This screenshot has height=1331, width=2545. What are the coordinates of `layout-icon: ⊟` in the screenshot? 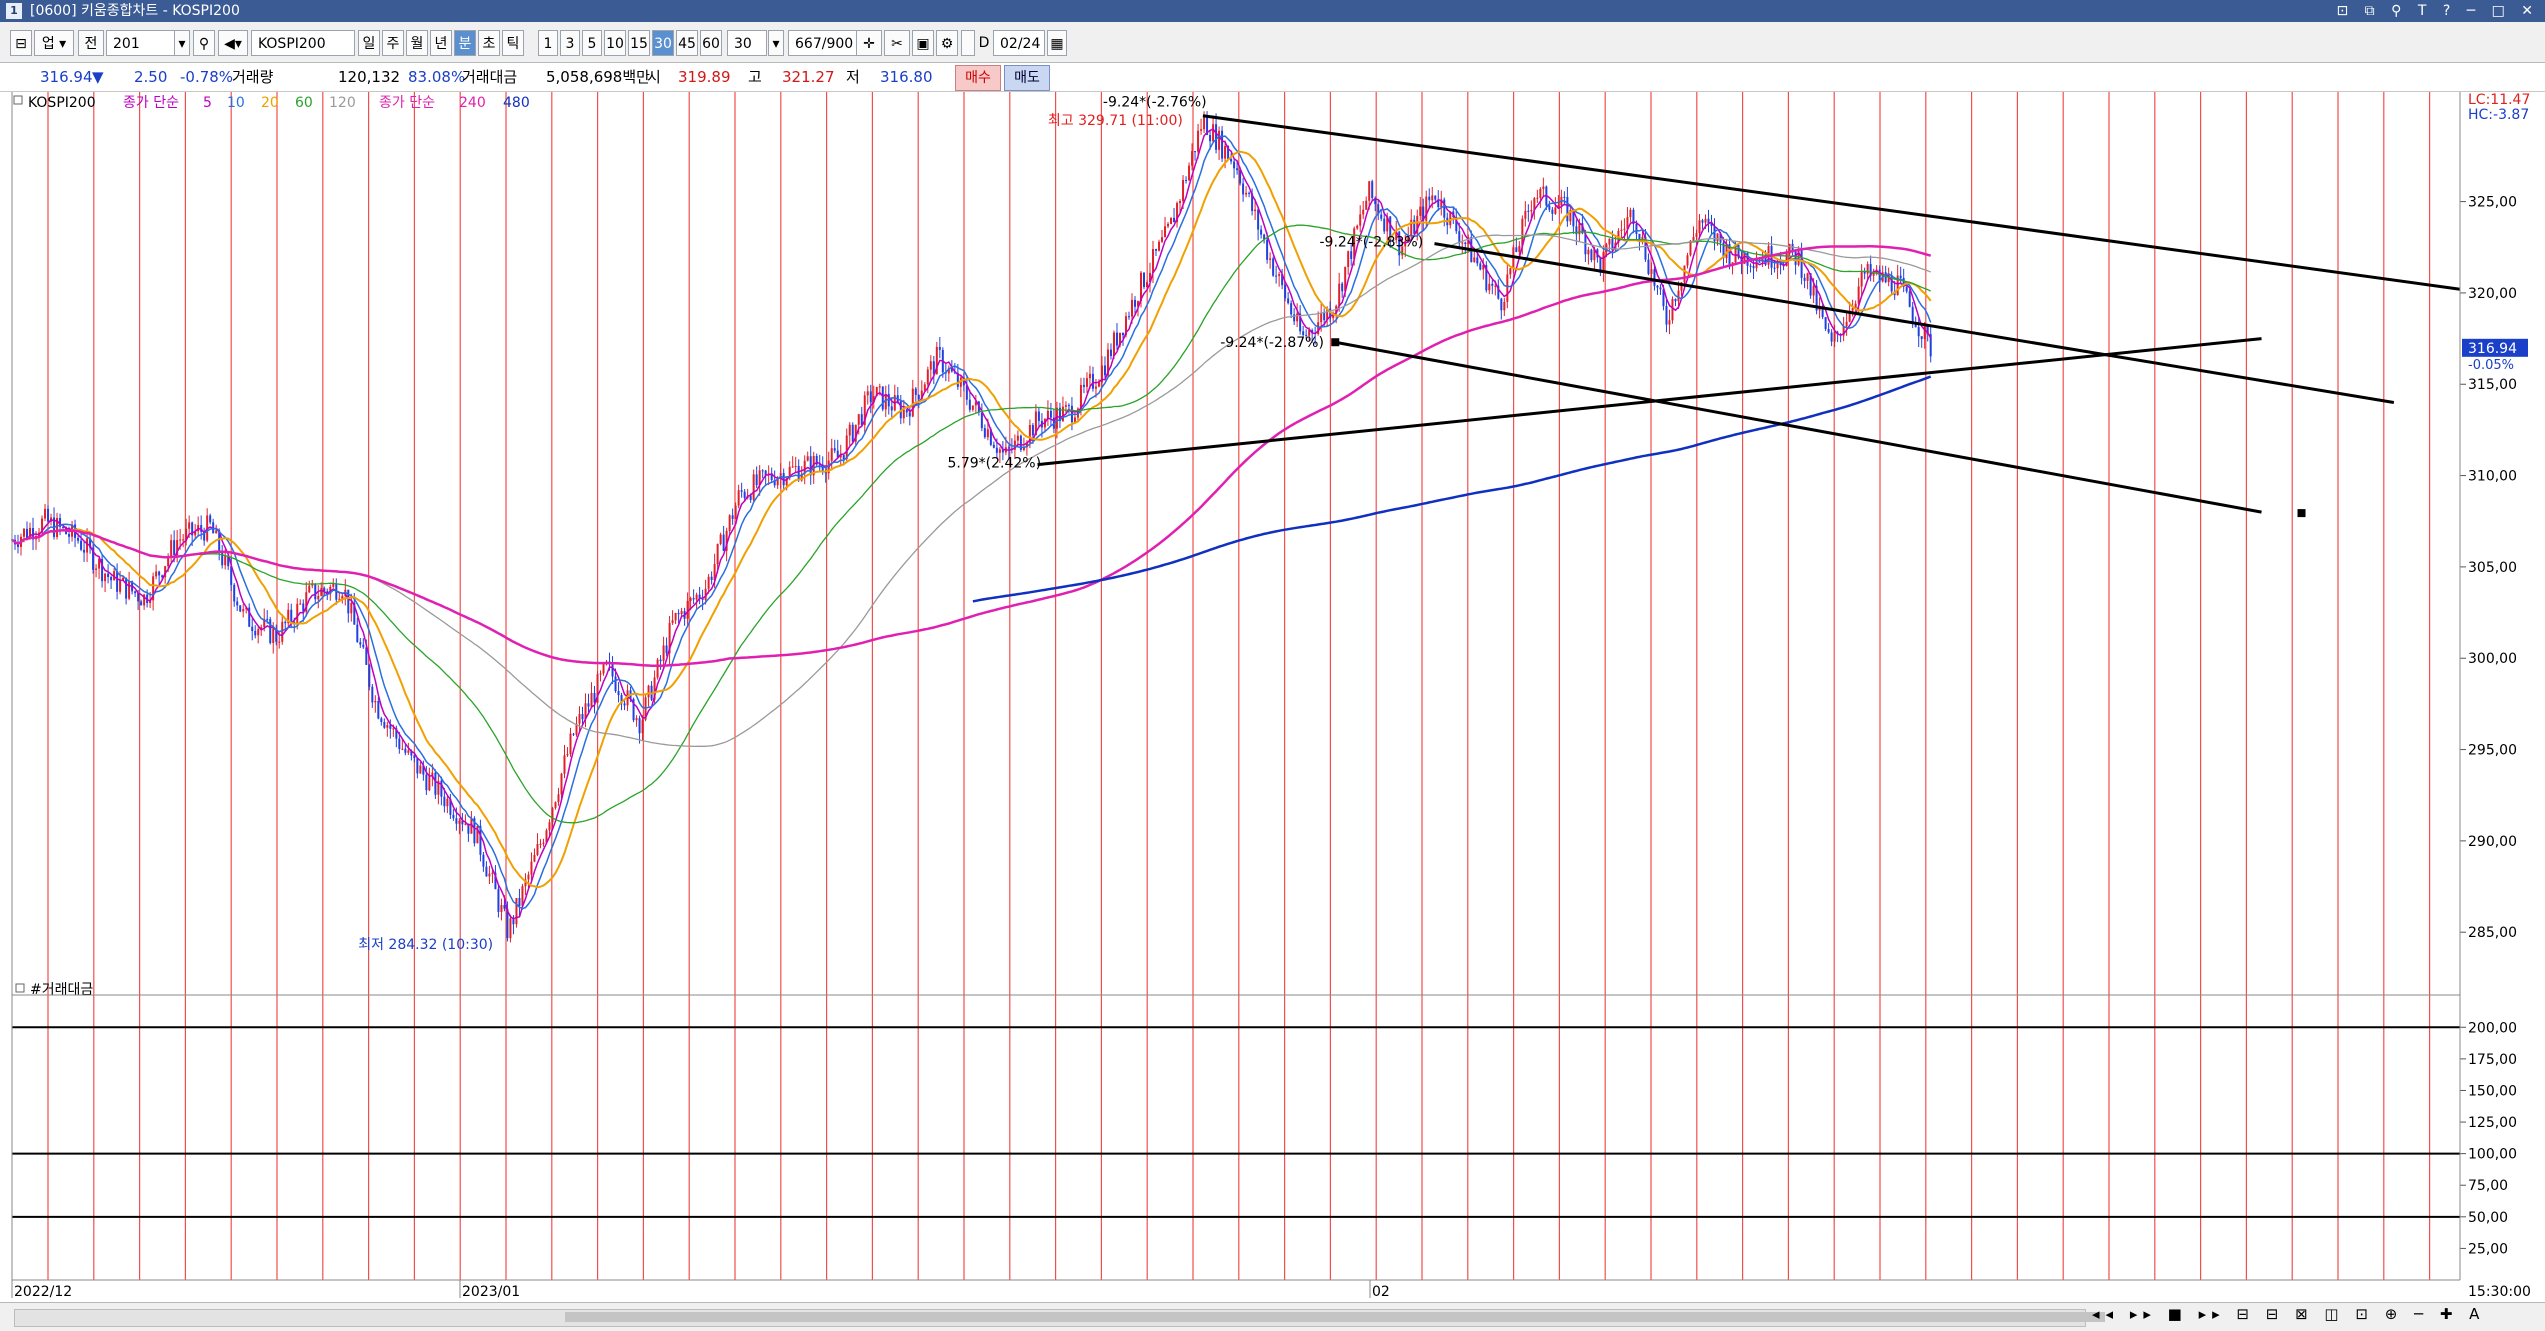 It's located at (21, 43).